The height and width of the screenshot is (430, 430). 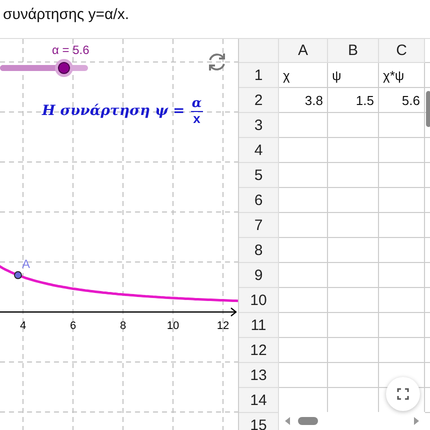 I want to click on table-cell: χ, so click(x=303, y=75).